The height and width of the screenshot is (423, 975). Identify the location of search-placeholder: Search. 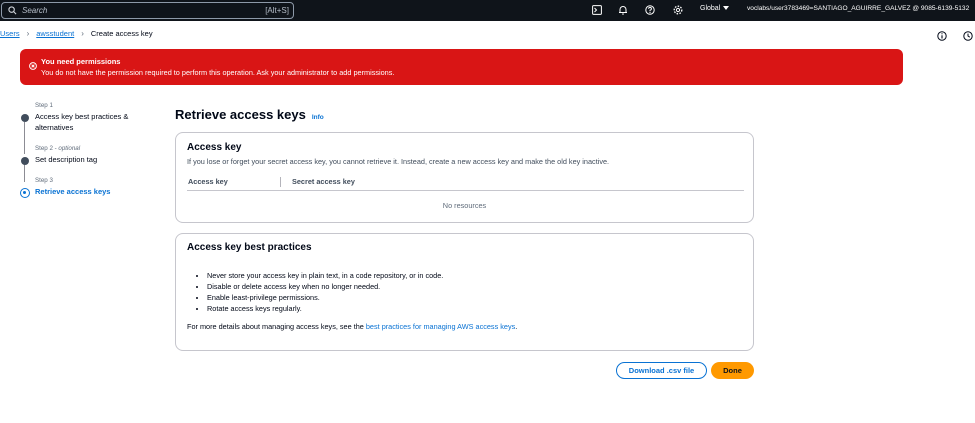
(35, 10).